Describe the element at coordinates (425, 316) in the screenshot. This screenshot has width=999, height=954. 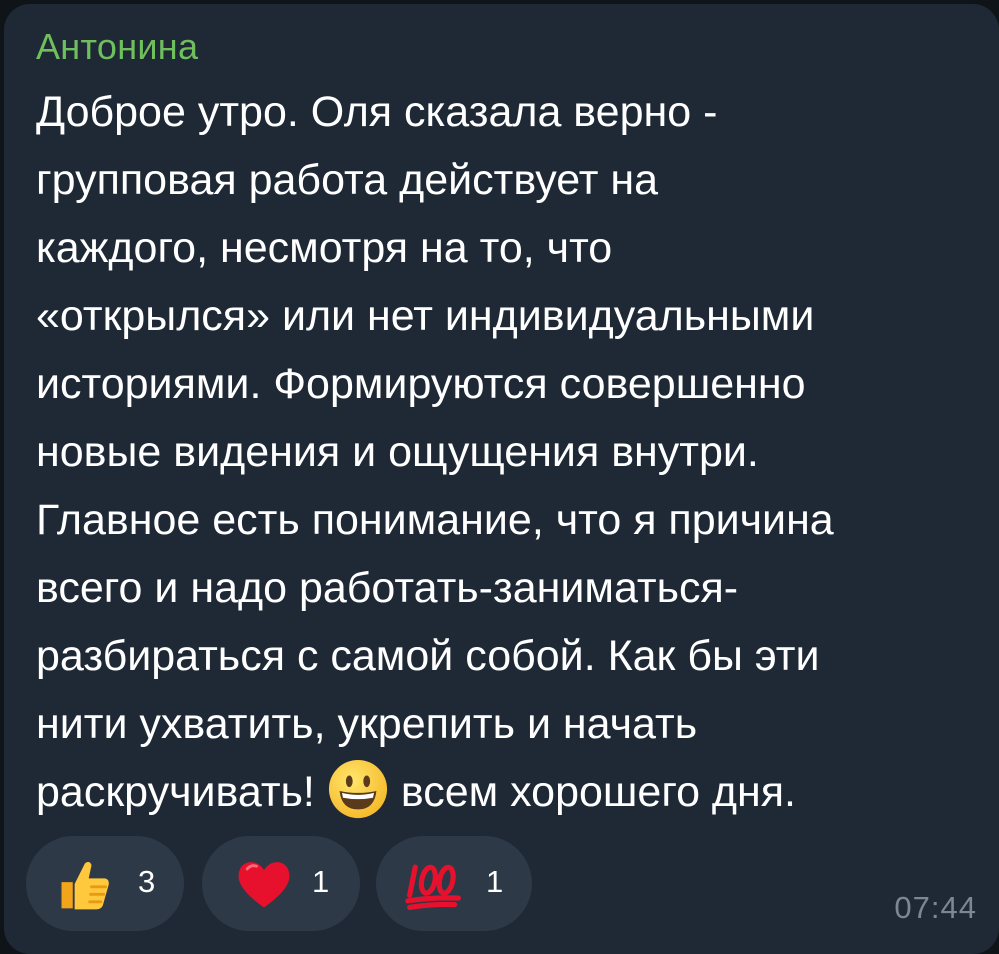
I see `message-line: «открылся» или нет индивидуальными` at that location.